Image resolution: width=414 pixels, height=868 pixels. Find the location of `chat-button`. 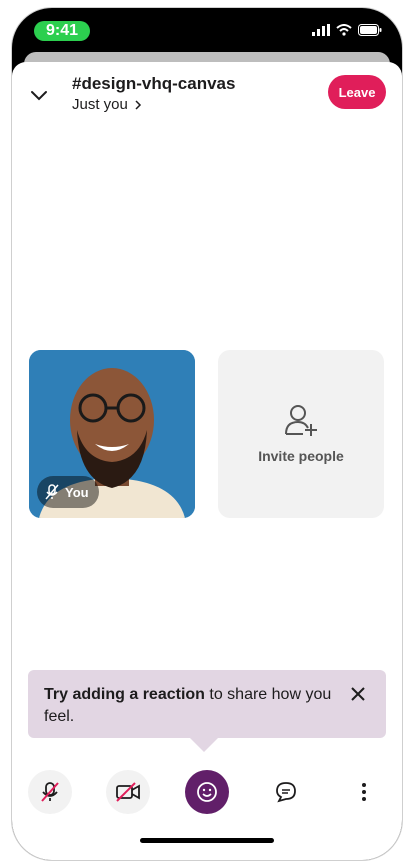

chat-button is located at coordinates (286, 792).